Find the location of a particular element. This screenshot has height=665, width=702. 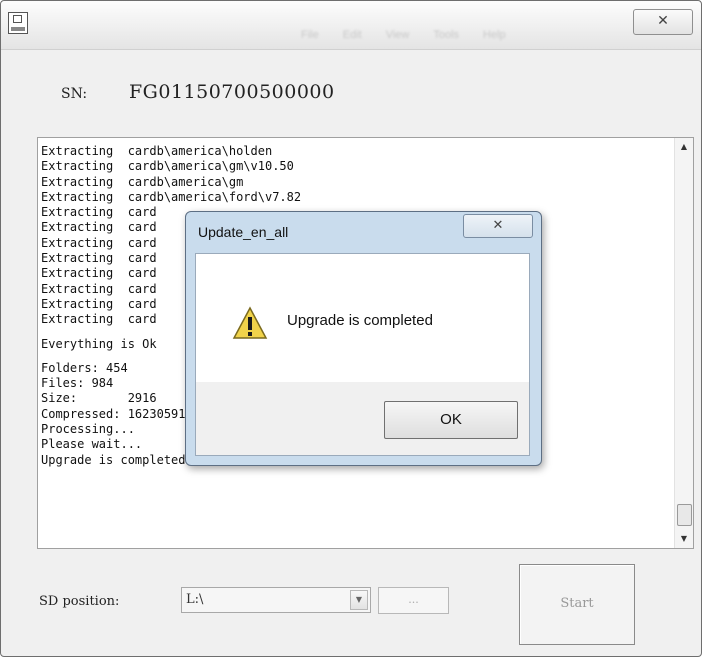

dialog-title: Update_en_all is located at coordinates (243, 232).